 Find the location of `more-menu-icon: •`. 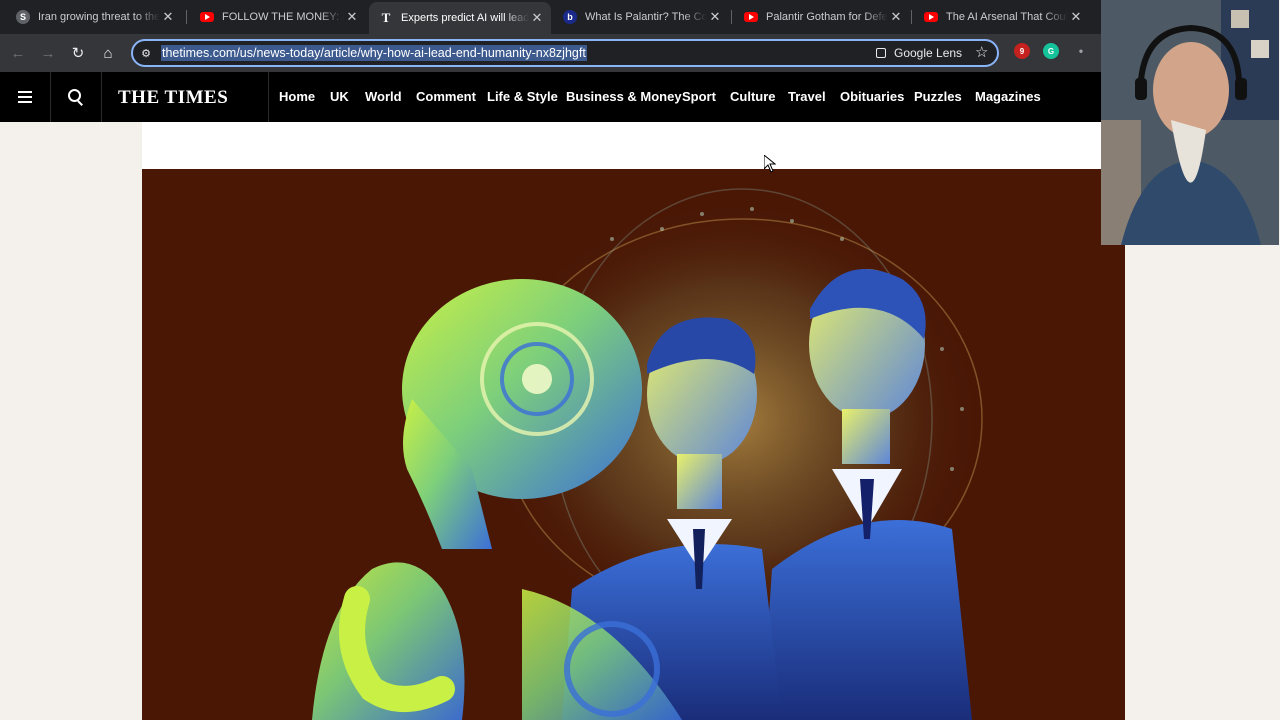

more-menu-icon: • is located at coordinates (1081, 51).